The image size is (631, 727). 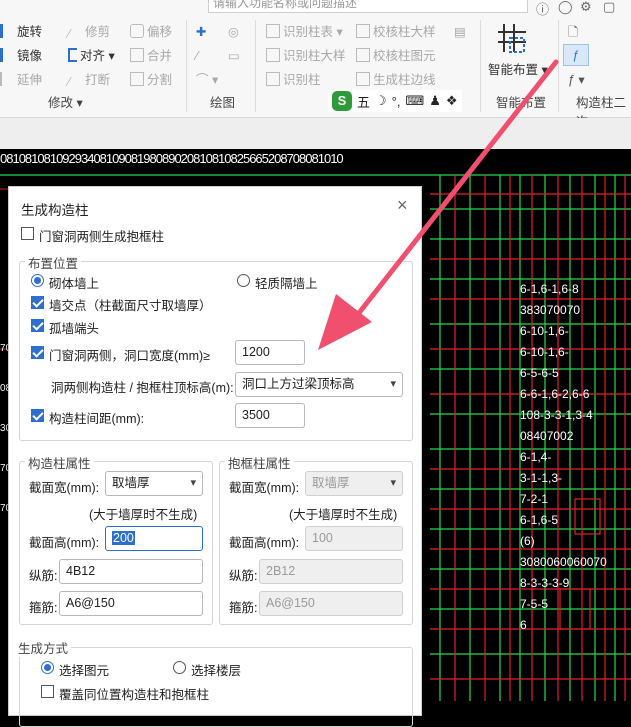 What do you see at coordinates (55, 210) in the screenshot?
I see `dialog-title: 生成构造柱` at bounding box center [55, 210].